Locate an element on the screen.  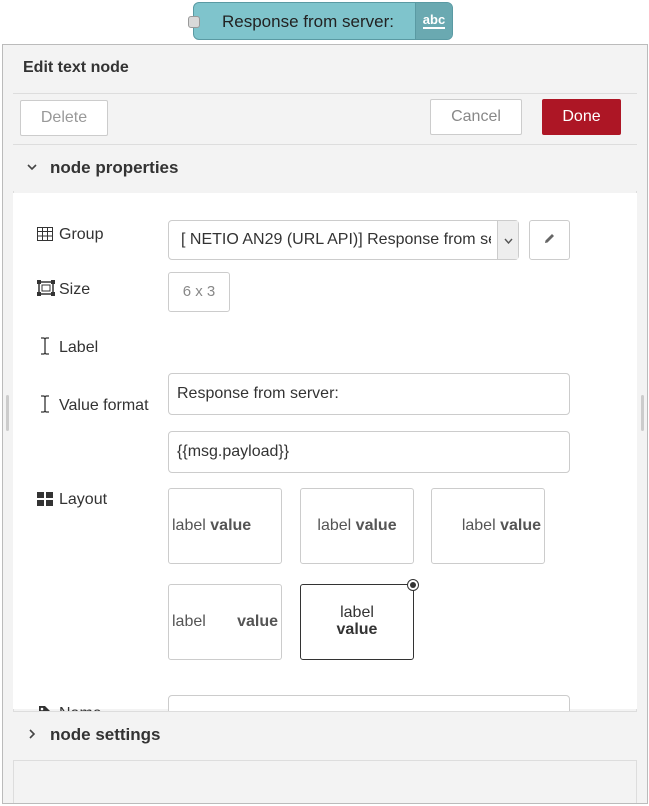
layout-option-row-spread: label value is located at coordinates (225, 622).